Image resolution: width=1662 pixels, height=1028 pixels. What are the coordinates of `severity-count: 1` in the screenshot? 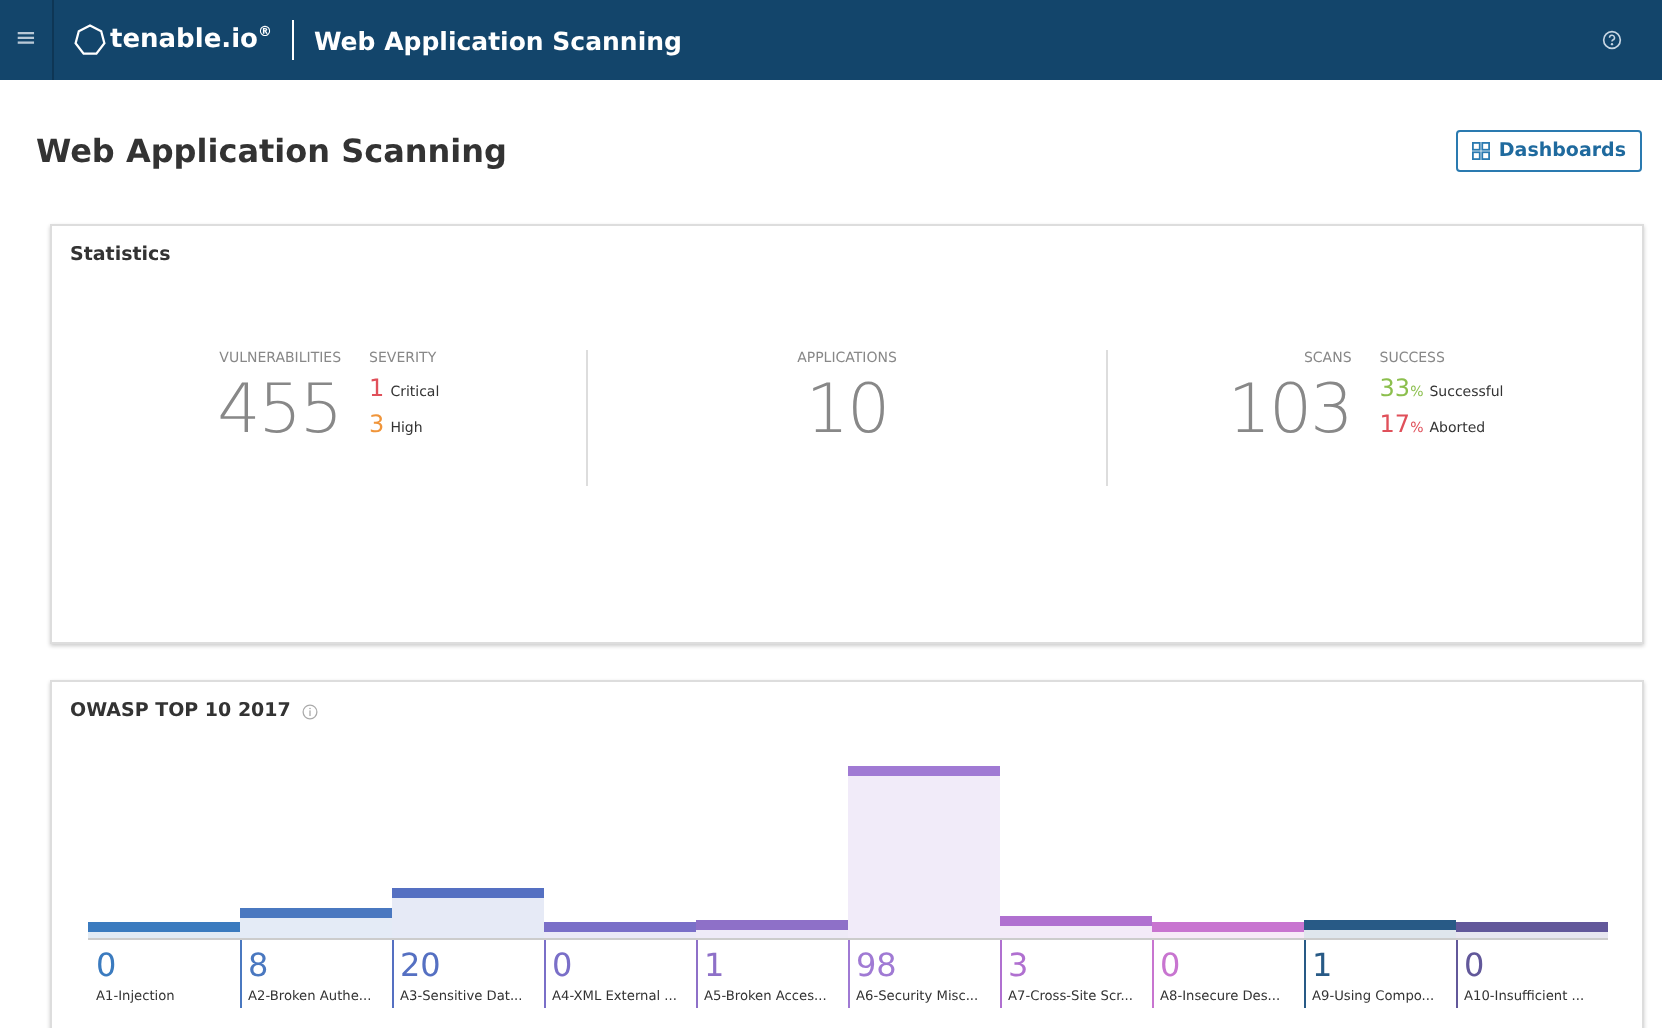 It's located at (377, 388).